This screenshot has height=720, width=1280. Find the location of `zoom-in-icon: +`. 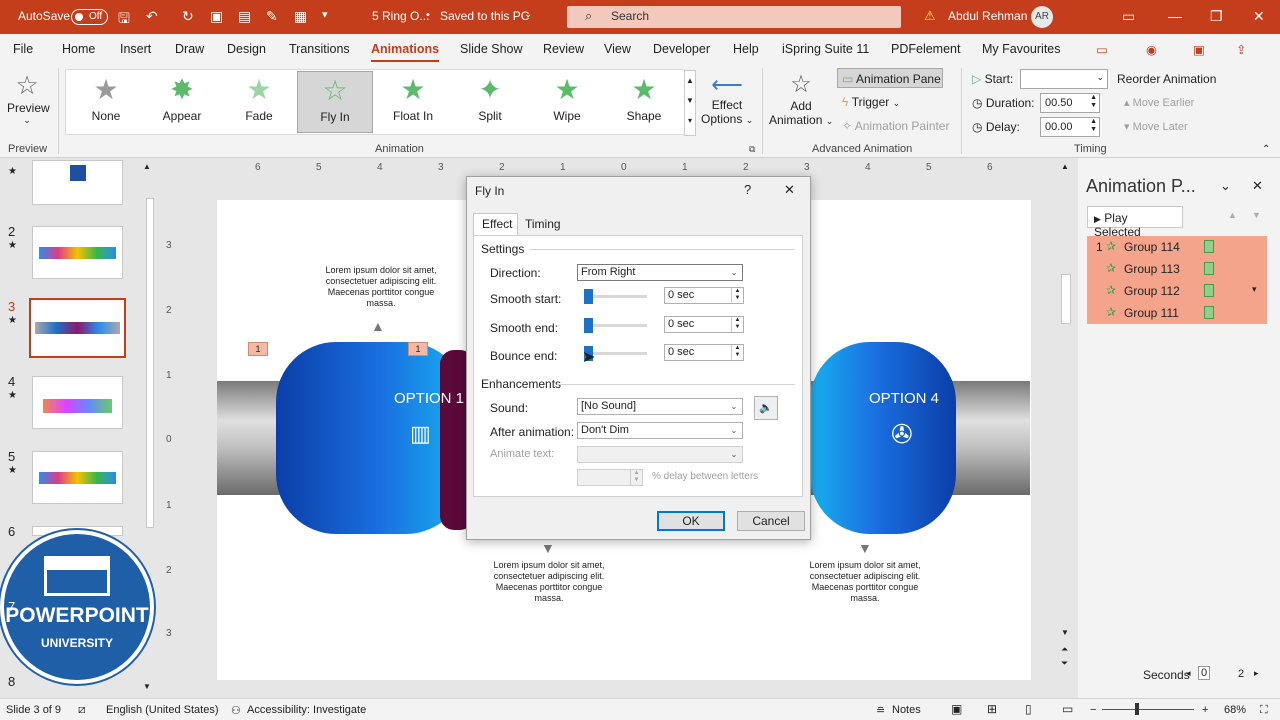

zoom-in-icon: + is located at coordinates (1205, 710).